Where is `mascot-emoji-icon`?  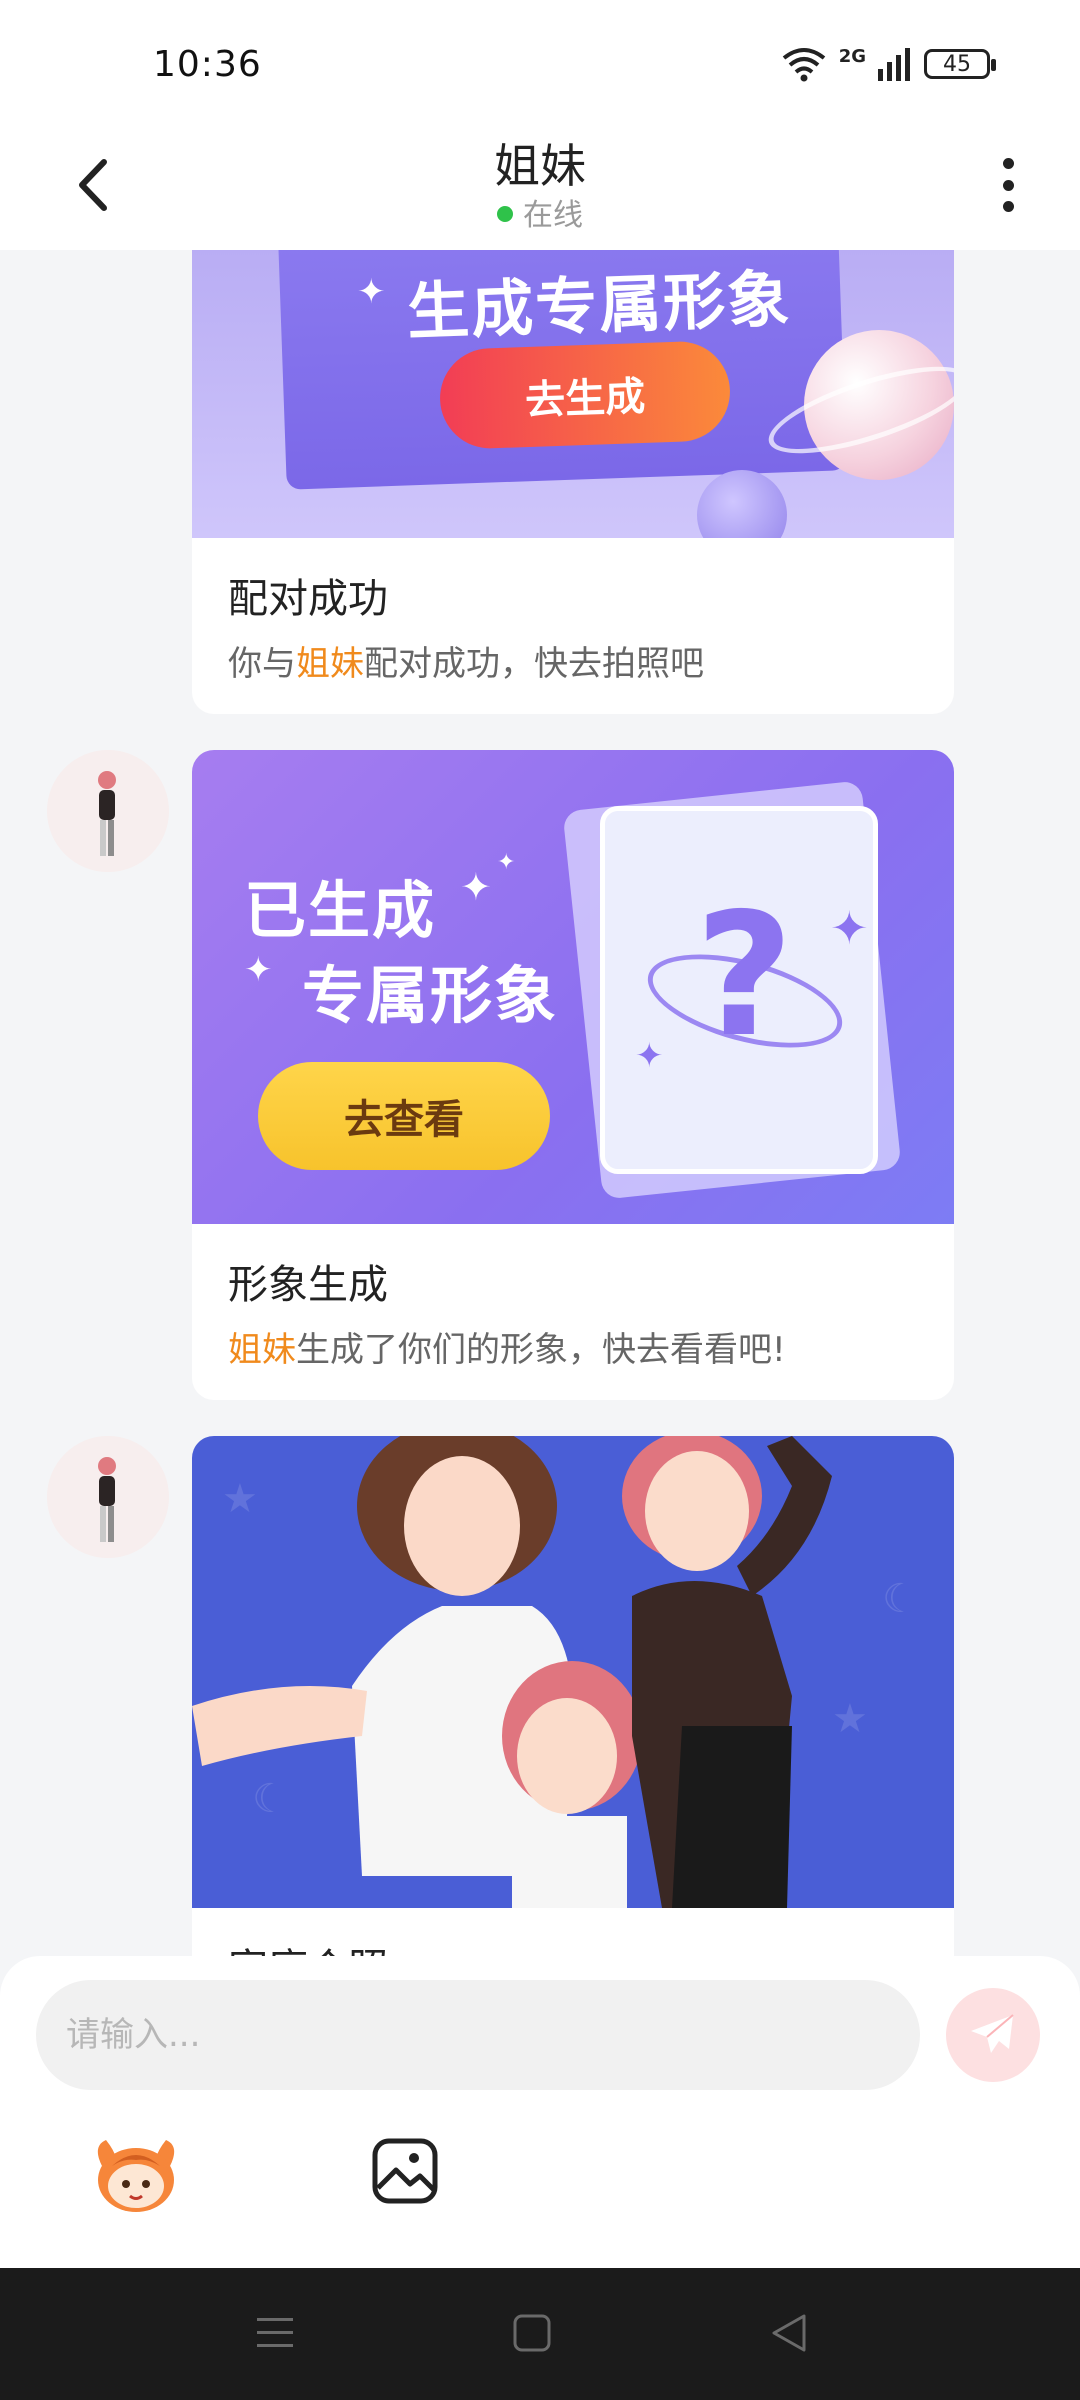 mascot-emoji-icon is located at coordinates (136, 2176).